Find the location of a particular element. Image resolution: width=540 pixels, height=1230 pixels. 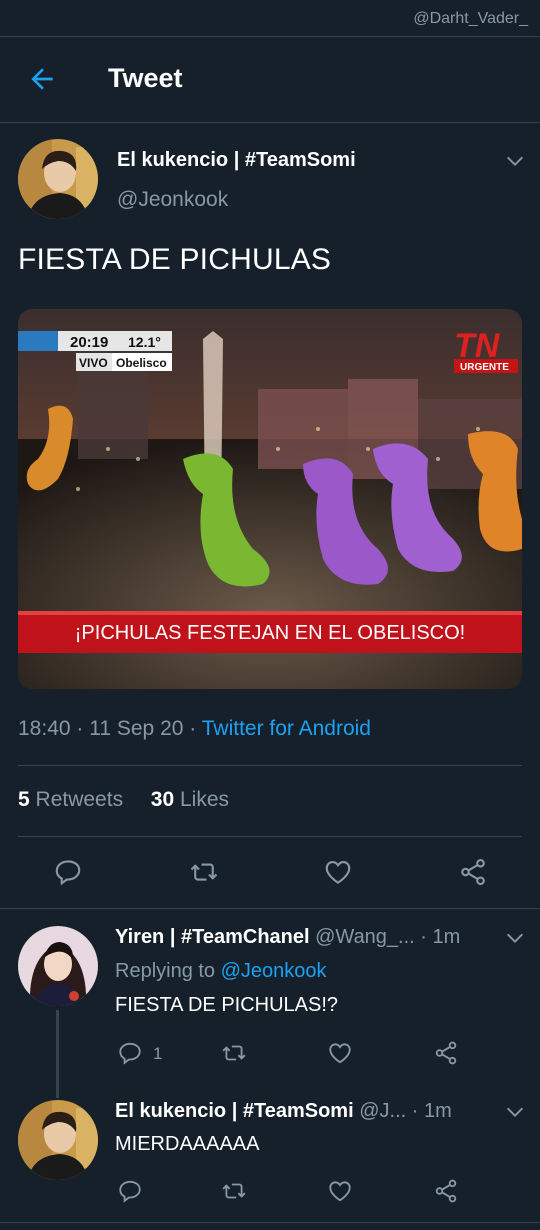

media-temp: 12.1° is located at coordinates (144, 342).